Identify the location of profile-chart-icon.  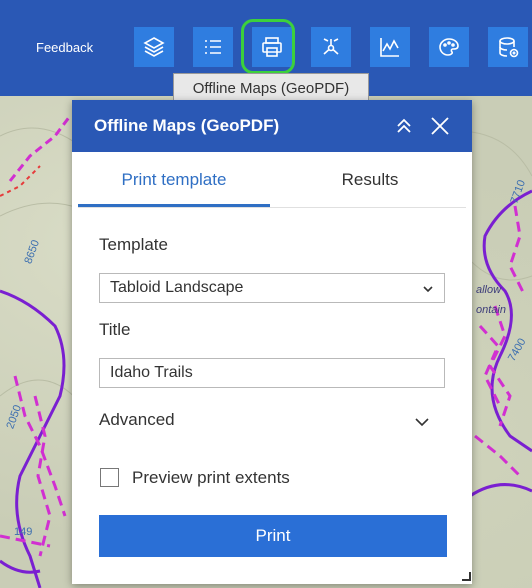
(389, 47).